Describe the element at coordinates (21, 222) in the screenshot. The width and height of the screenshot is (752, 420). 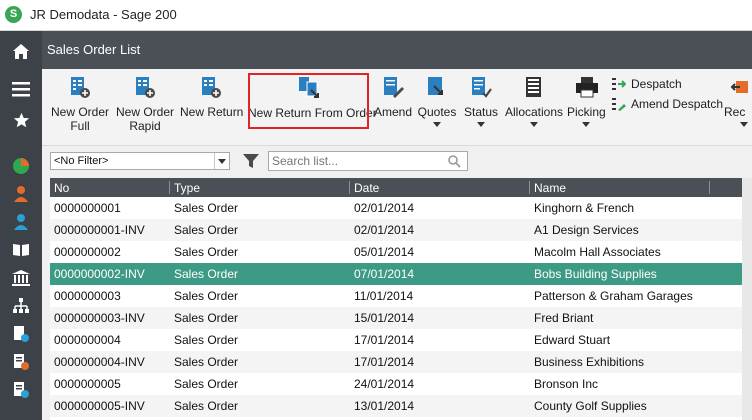
I see `supplier-person-icon` at that location.